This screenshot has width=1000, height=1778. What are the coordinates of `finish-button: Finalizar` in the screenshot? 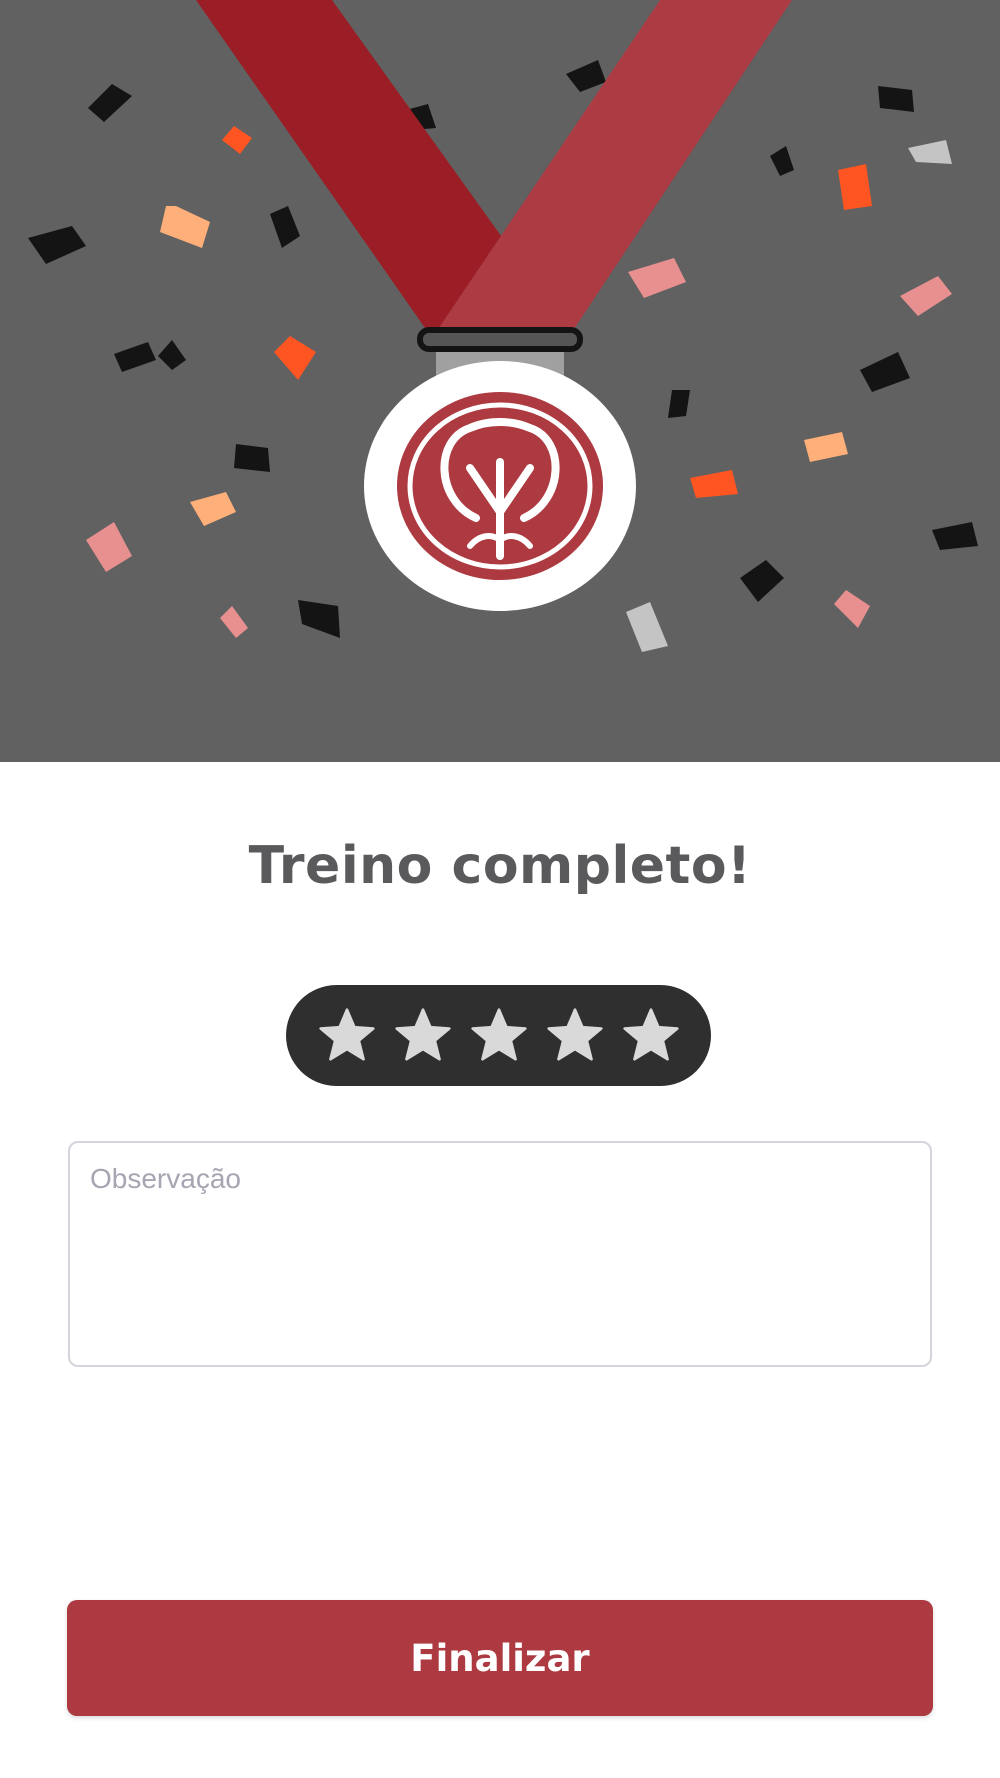 It's located at (500, 1658).